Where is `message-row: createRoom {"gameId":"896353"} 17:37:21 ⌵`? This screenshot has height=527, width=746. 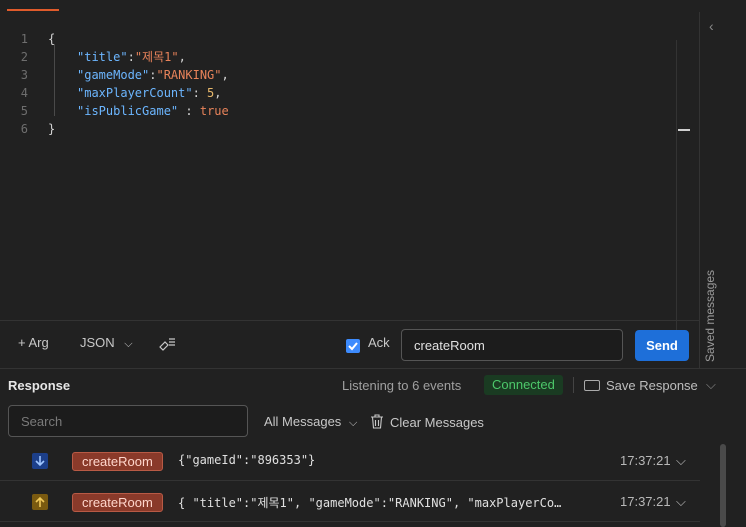 message-row: createRoom {"gameId":"896353"} 17:37:21 ⌵ is located at coordinates (350, 461).